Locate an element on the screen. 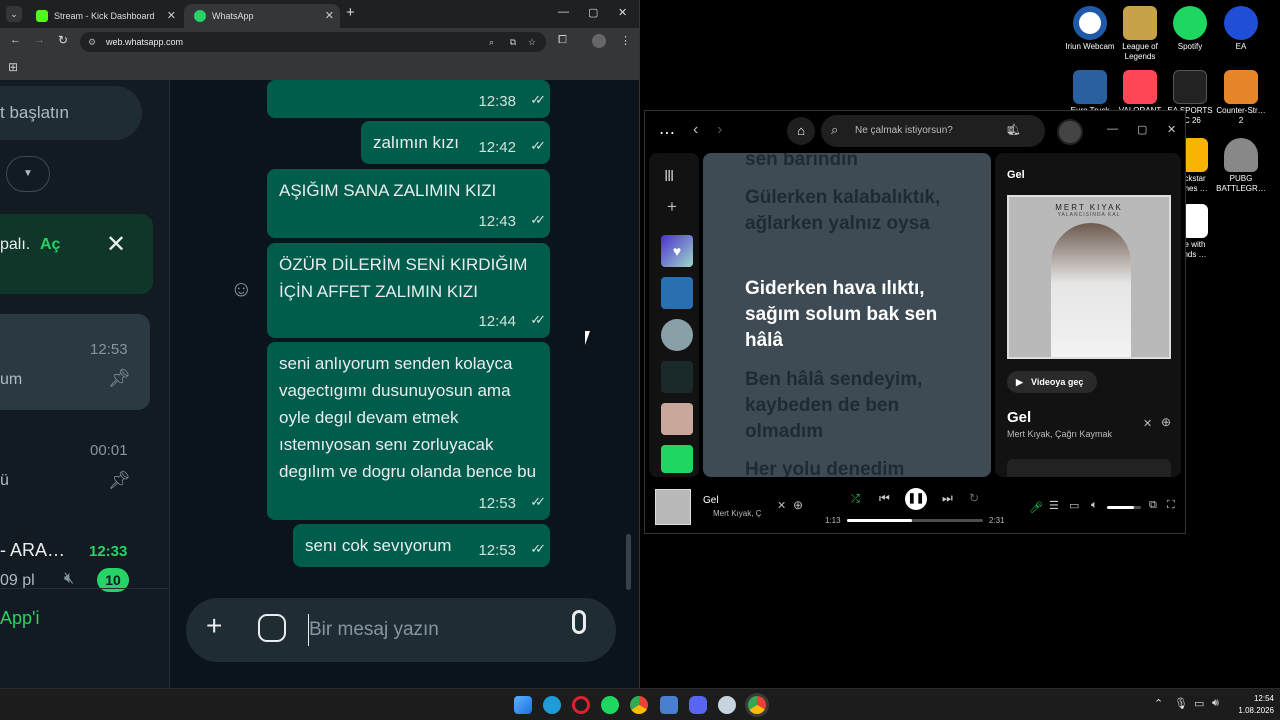 This screenshot has width=1280, height=720. spotify-taskbar-icon is located at coordinates (610, 705).